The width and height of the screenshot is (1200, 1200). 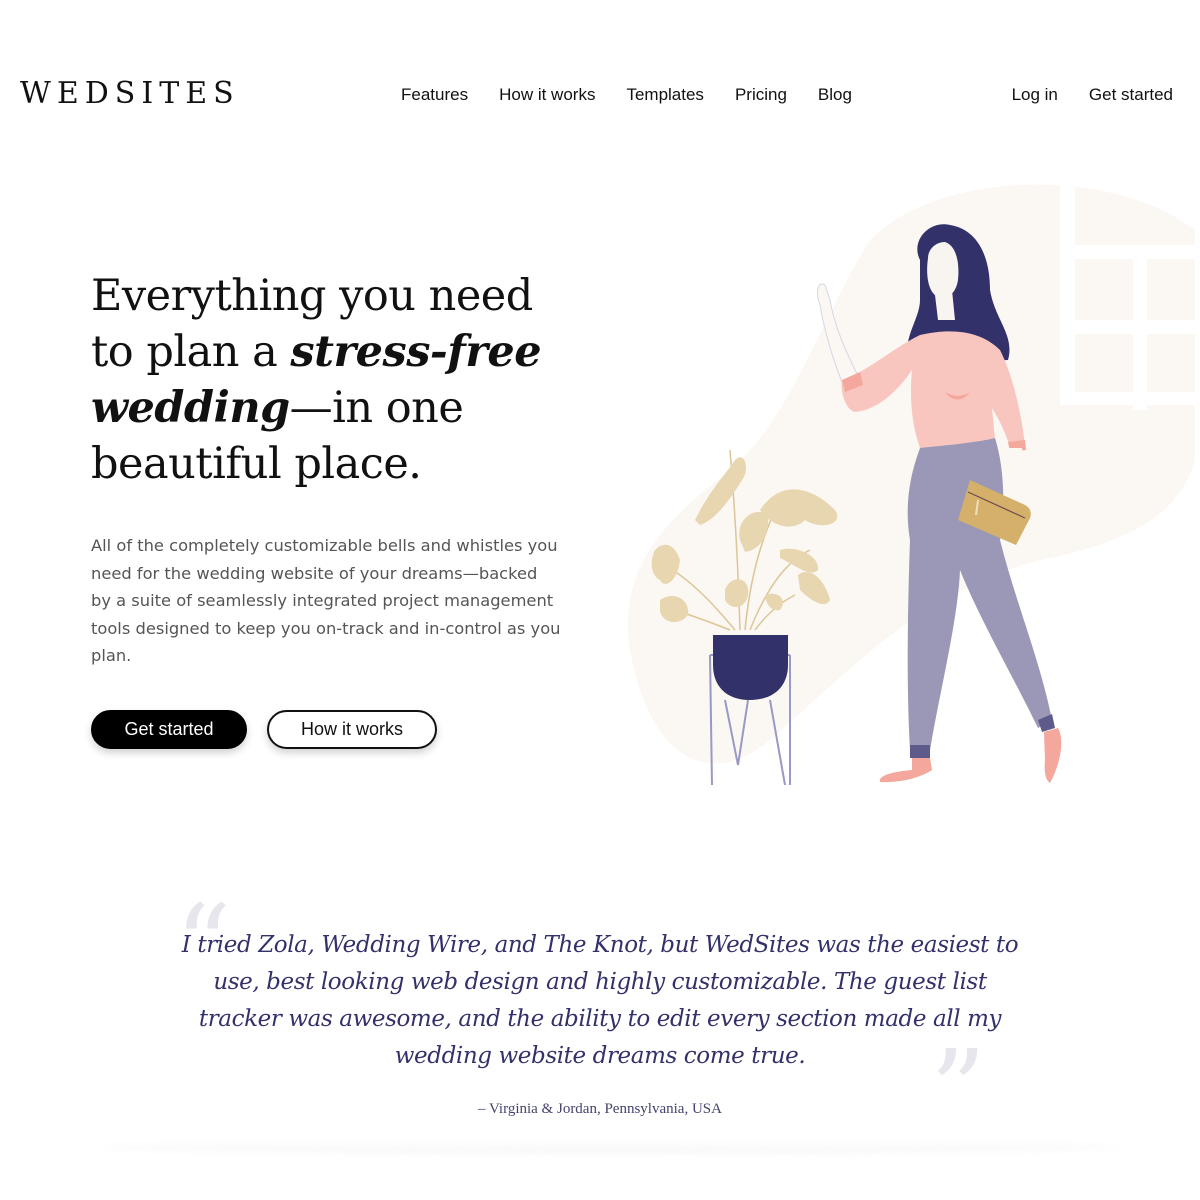 What do you see at coordinates (761, 95) in the screenshot?
I see `nav-pricing: Pricing` at bounding box center [761, 95].